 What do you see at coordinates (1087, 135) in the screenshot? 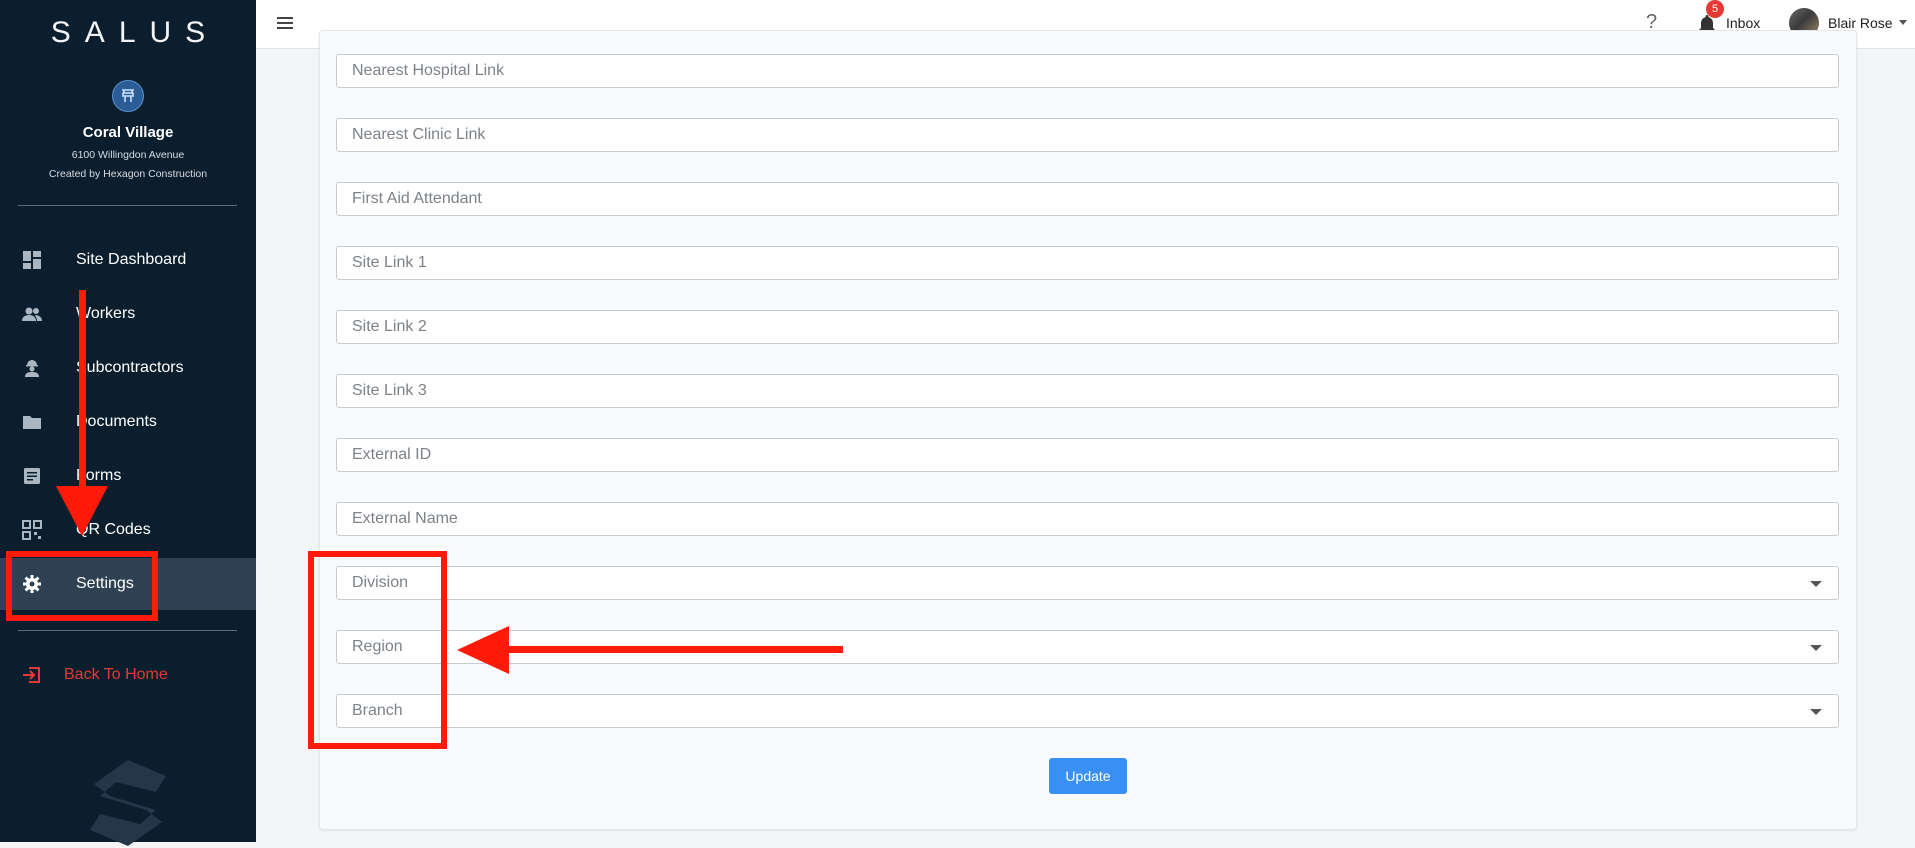
I see `nearest-clinic-link-field` at bounding box center [1087, 135].